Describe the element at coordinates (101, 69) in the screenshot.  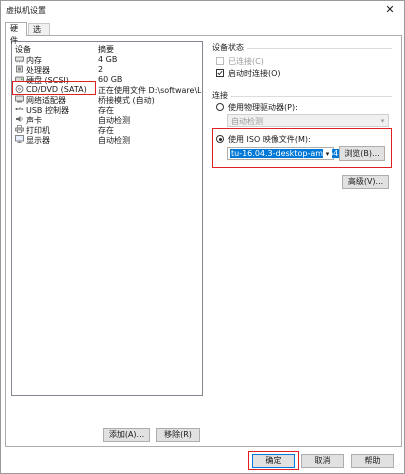
I see `device-summary: 2` at that location.